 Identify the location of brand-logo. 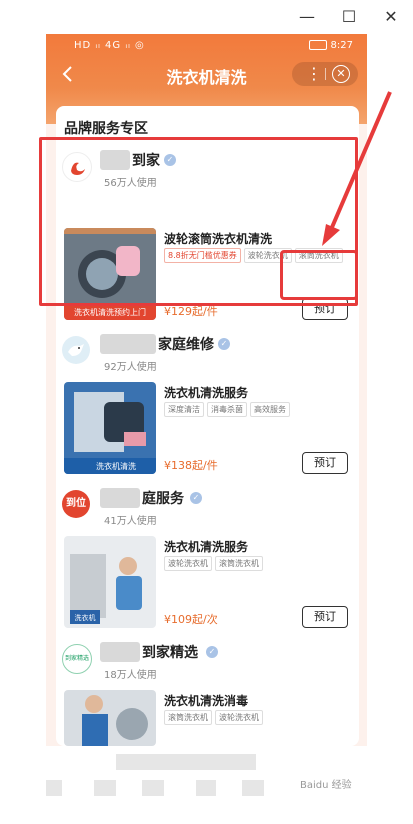
(76, 350).